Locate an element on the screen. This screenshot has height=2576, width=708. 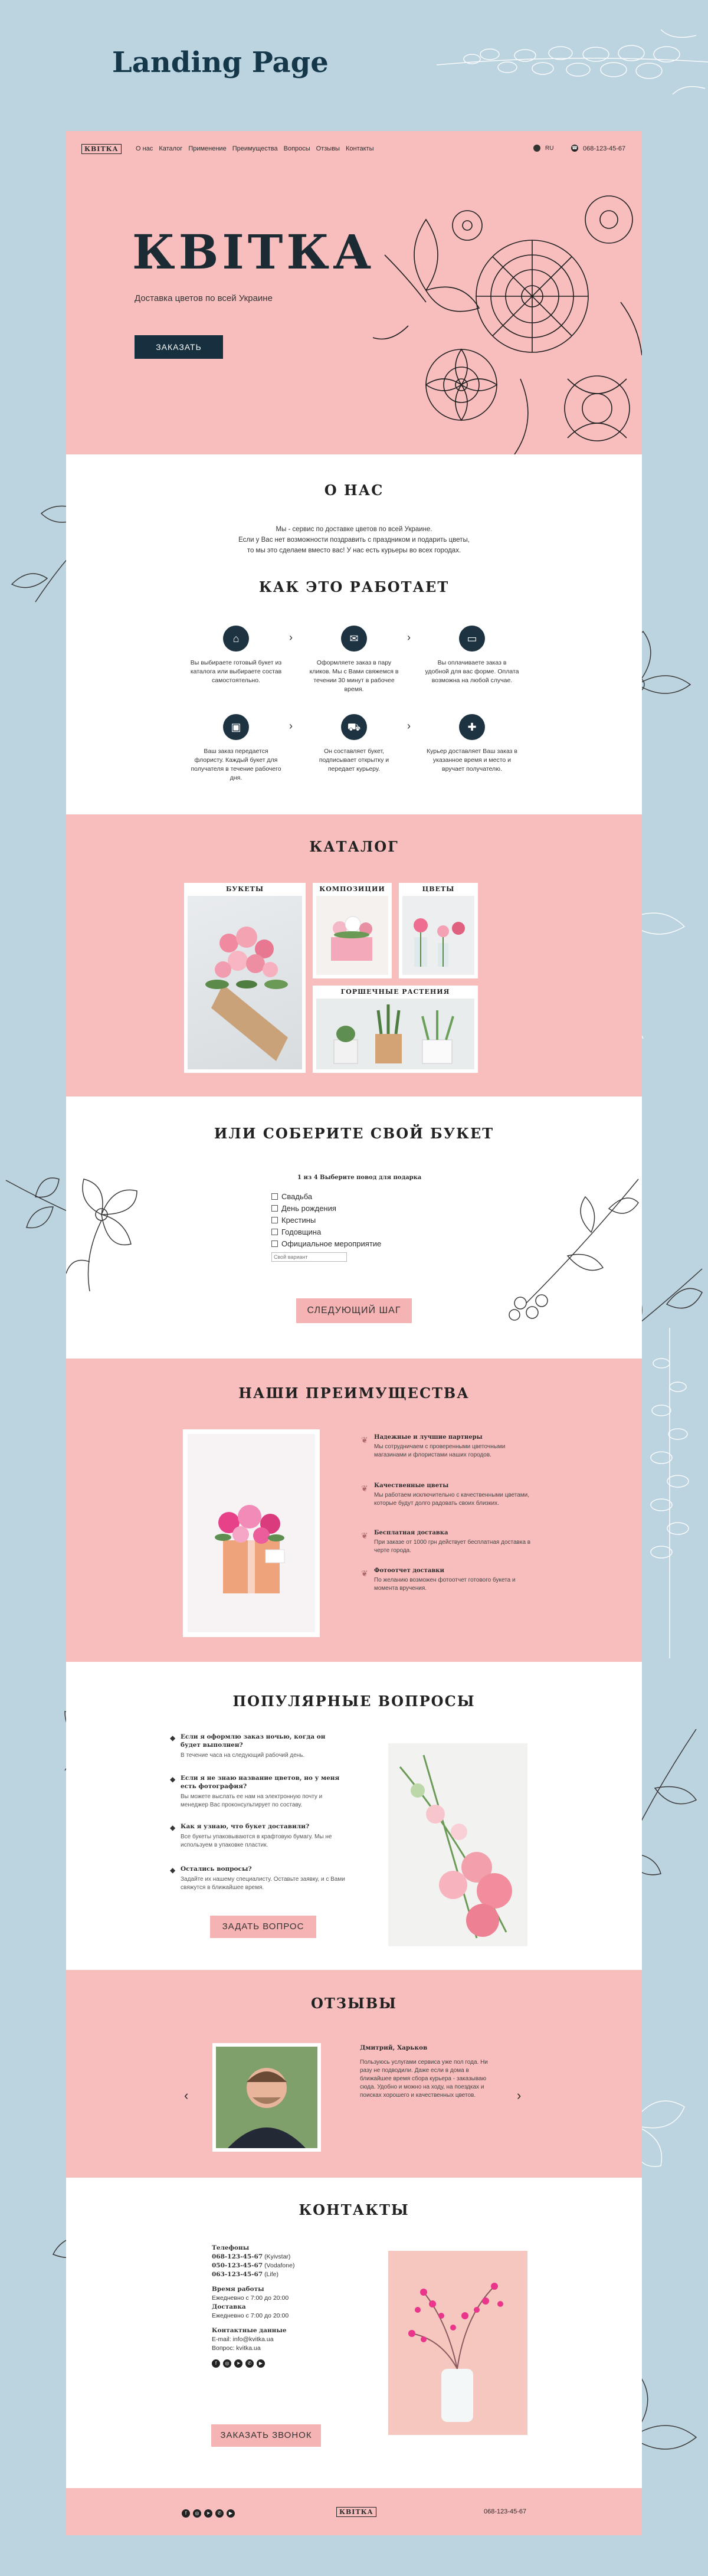
shop-icon: ⌂ is located at coordinates (236, 639).